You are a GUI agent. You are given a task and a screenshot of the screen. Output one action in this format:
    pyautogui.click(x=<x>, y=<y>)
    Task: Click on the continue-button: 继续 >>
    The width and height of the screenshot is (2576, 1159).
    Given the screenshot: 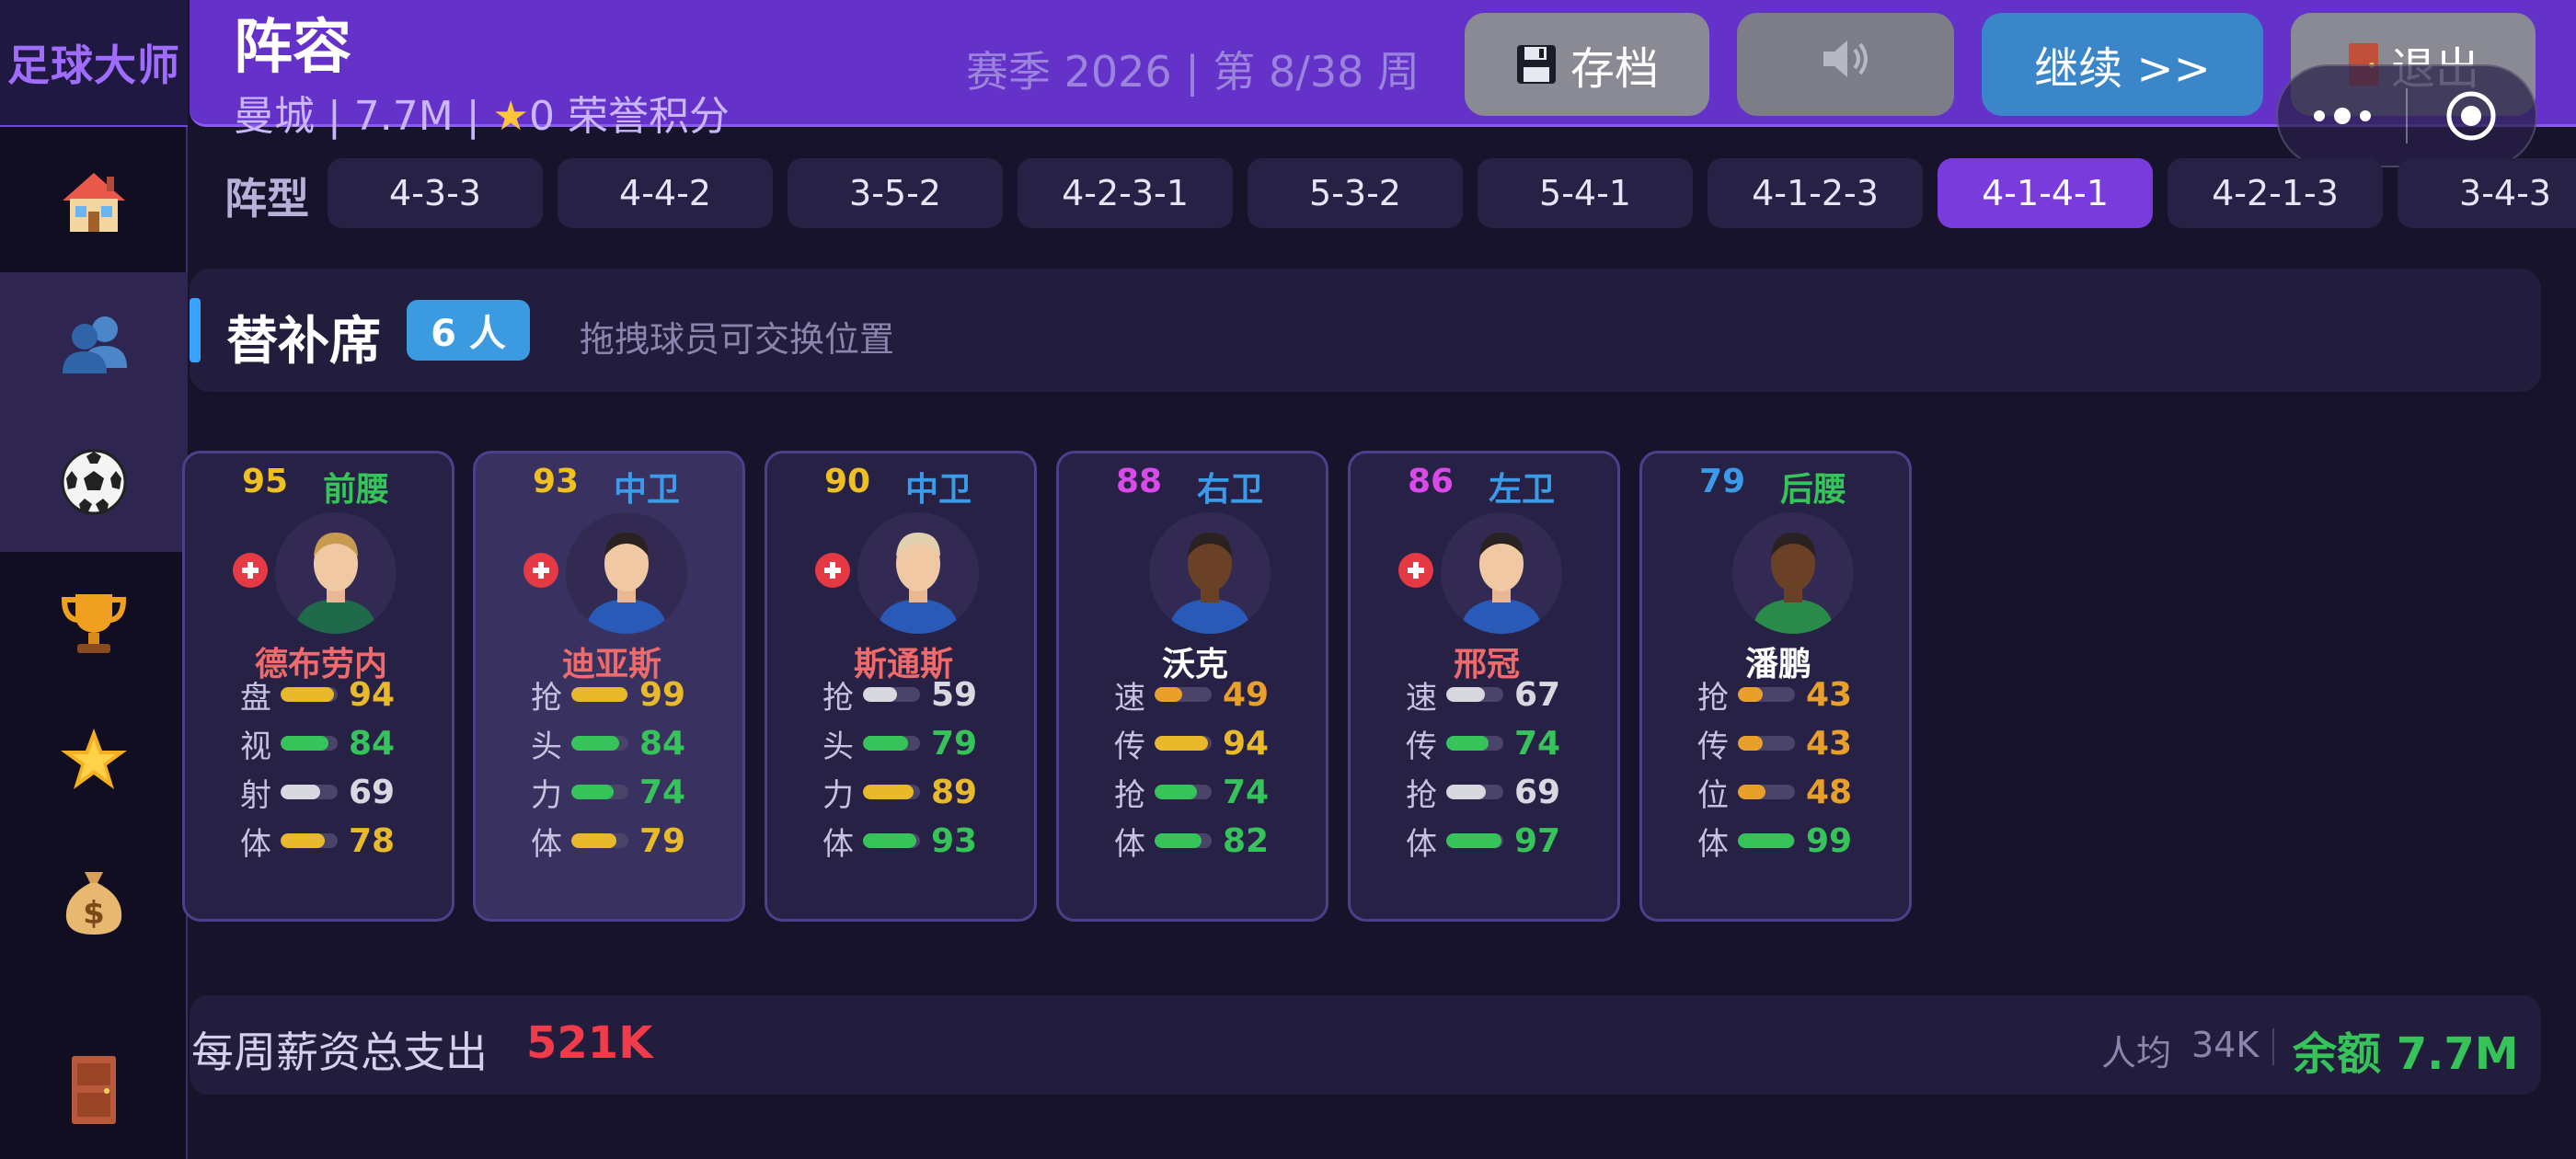 What is the action you would take?
    pyautogui.click(x=2122, y=64)
    